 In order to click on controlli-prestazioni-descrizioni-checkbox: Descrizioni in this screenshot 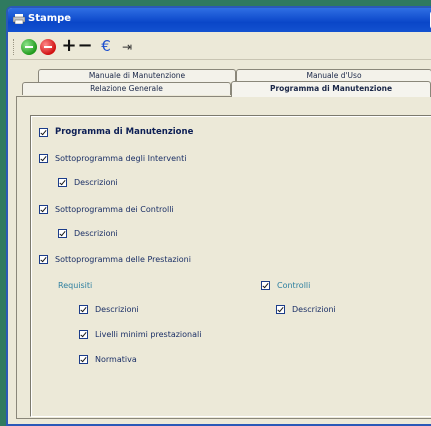, I will do `click(306, 309)`.